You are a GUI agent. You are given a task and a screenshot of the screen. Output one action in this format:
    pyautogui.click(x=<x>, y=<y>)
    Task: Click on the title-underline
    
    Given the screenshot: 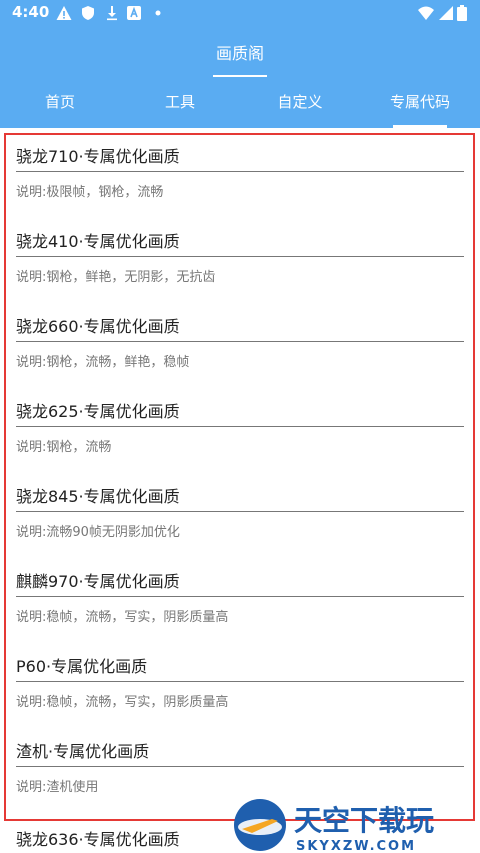 What is the action you would take?
    pyautogui.click(x=240, y=76)
    